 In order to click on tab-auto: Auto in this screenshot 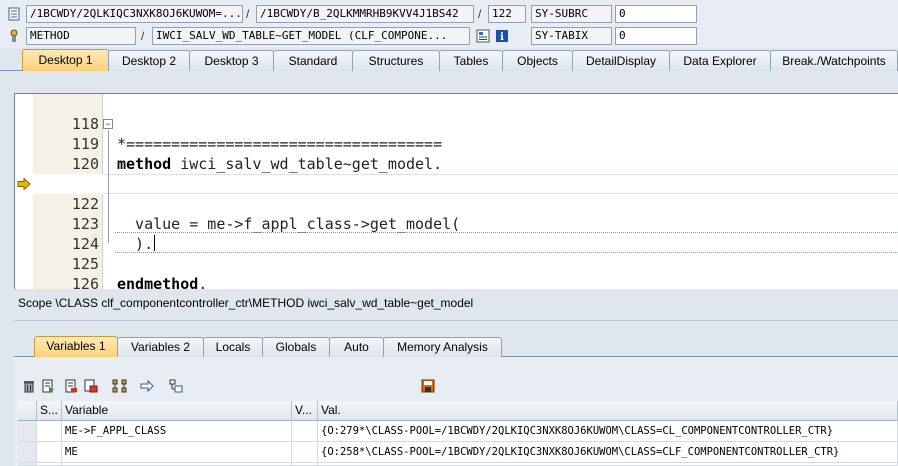, I will do `click(356, 347)`.